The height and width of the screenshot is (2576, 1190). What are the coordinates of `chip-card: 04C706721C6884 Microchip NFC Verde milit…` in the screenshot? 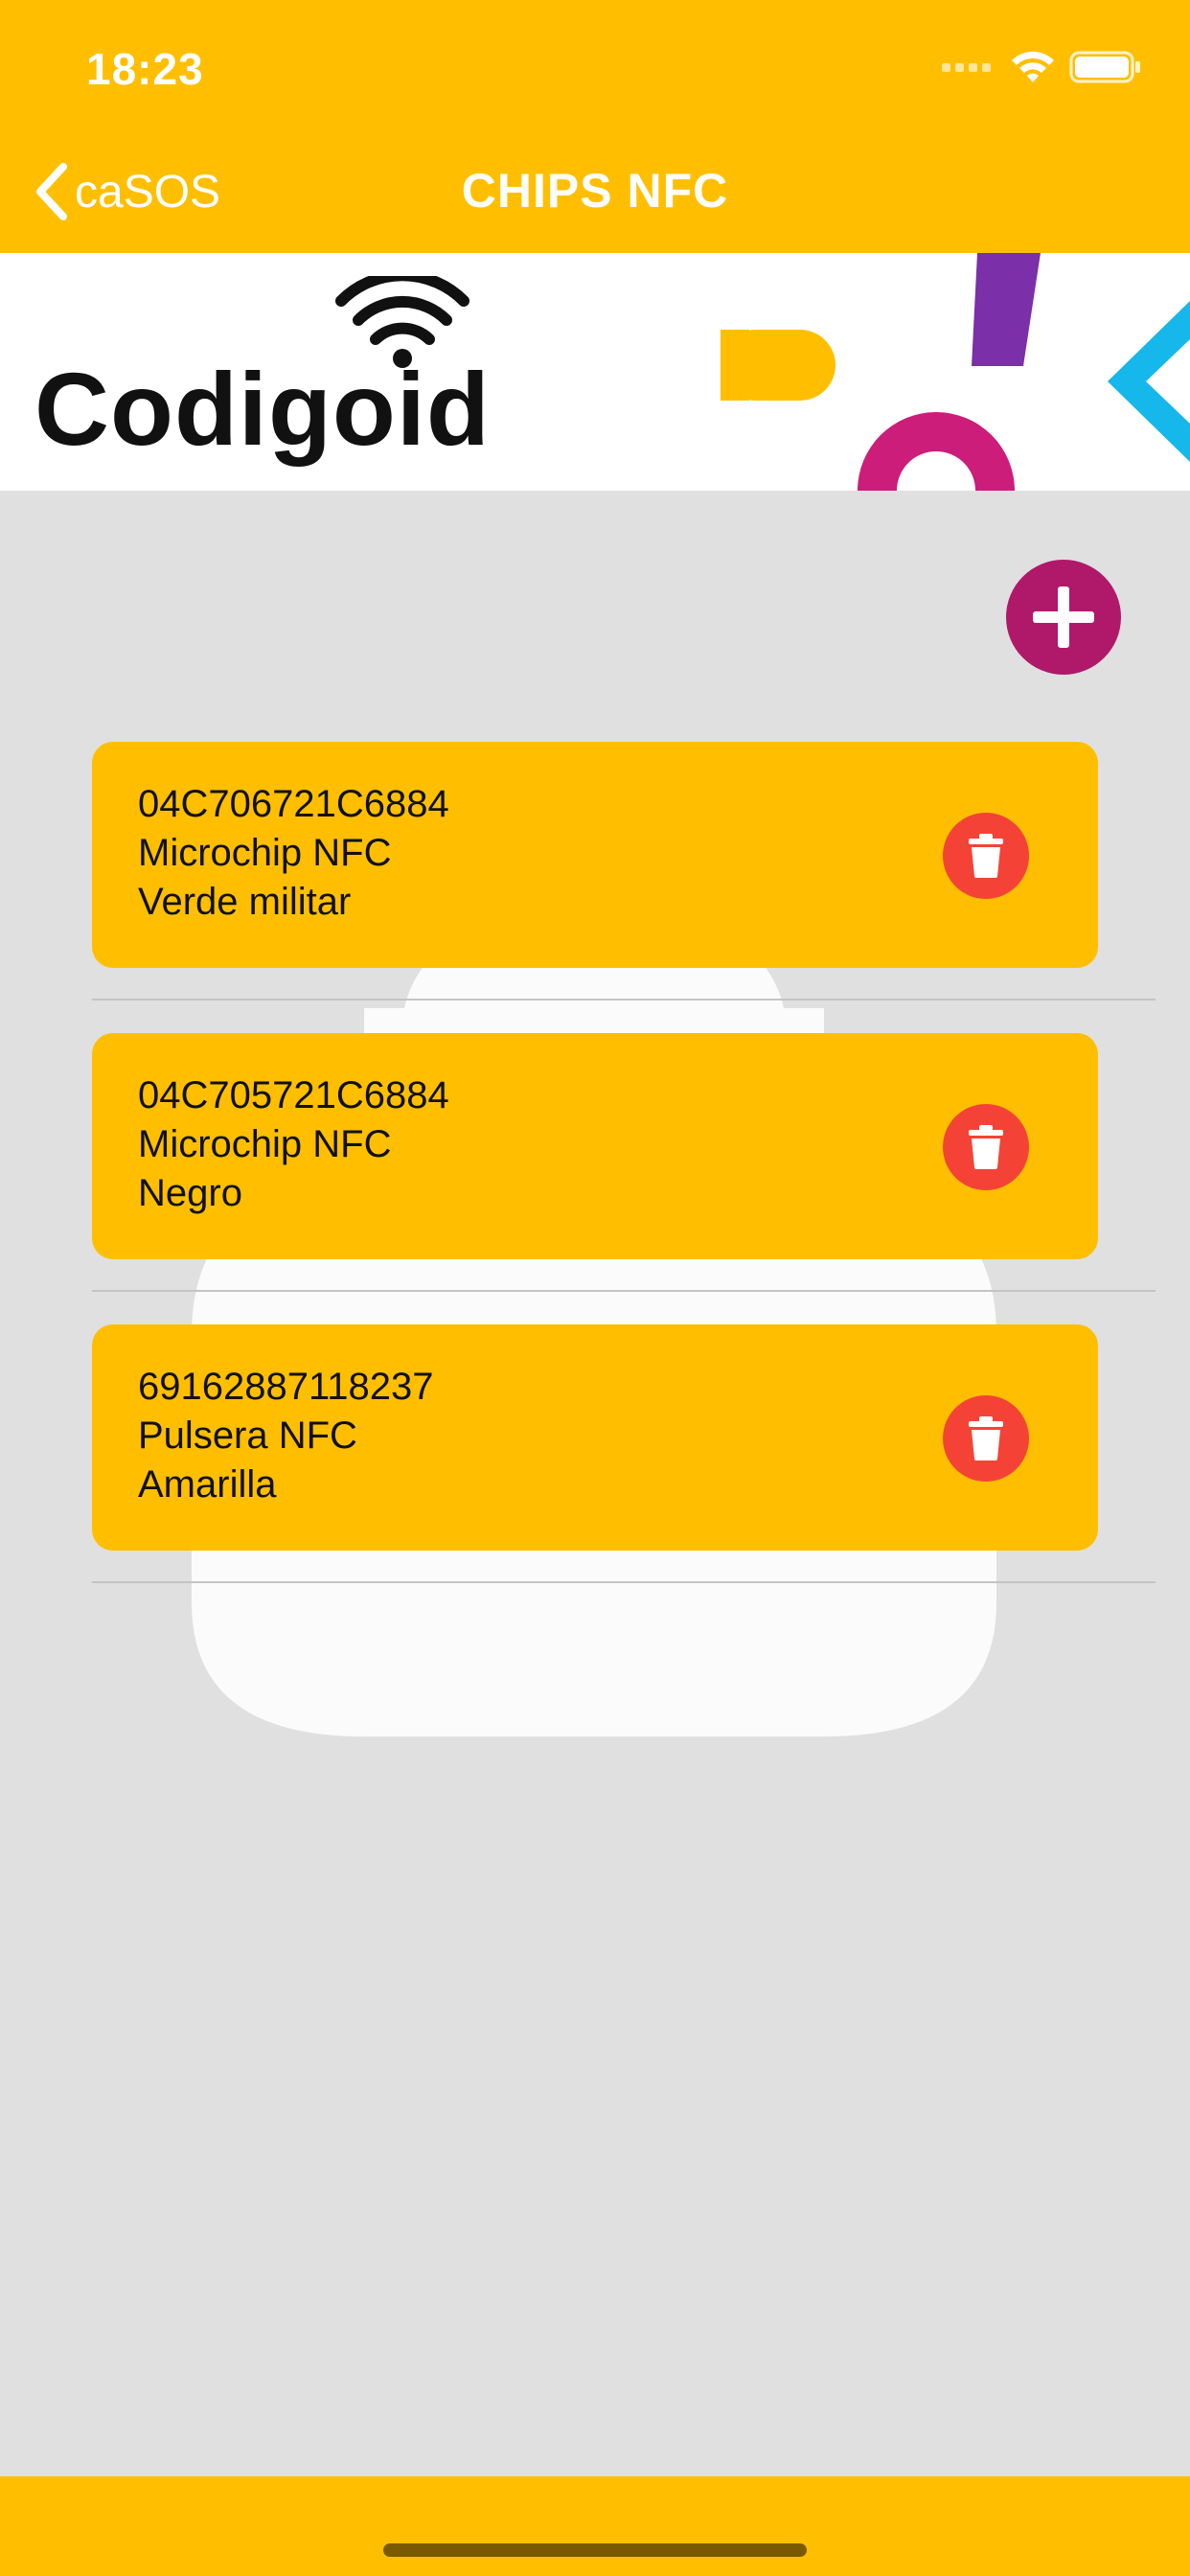 It's located at (595, 855).